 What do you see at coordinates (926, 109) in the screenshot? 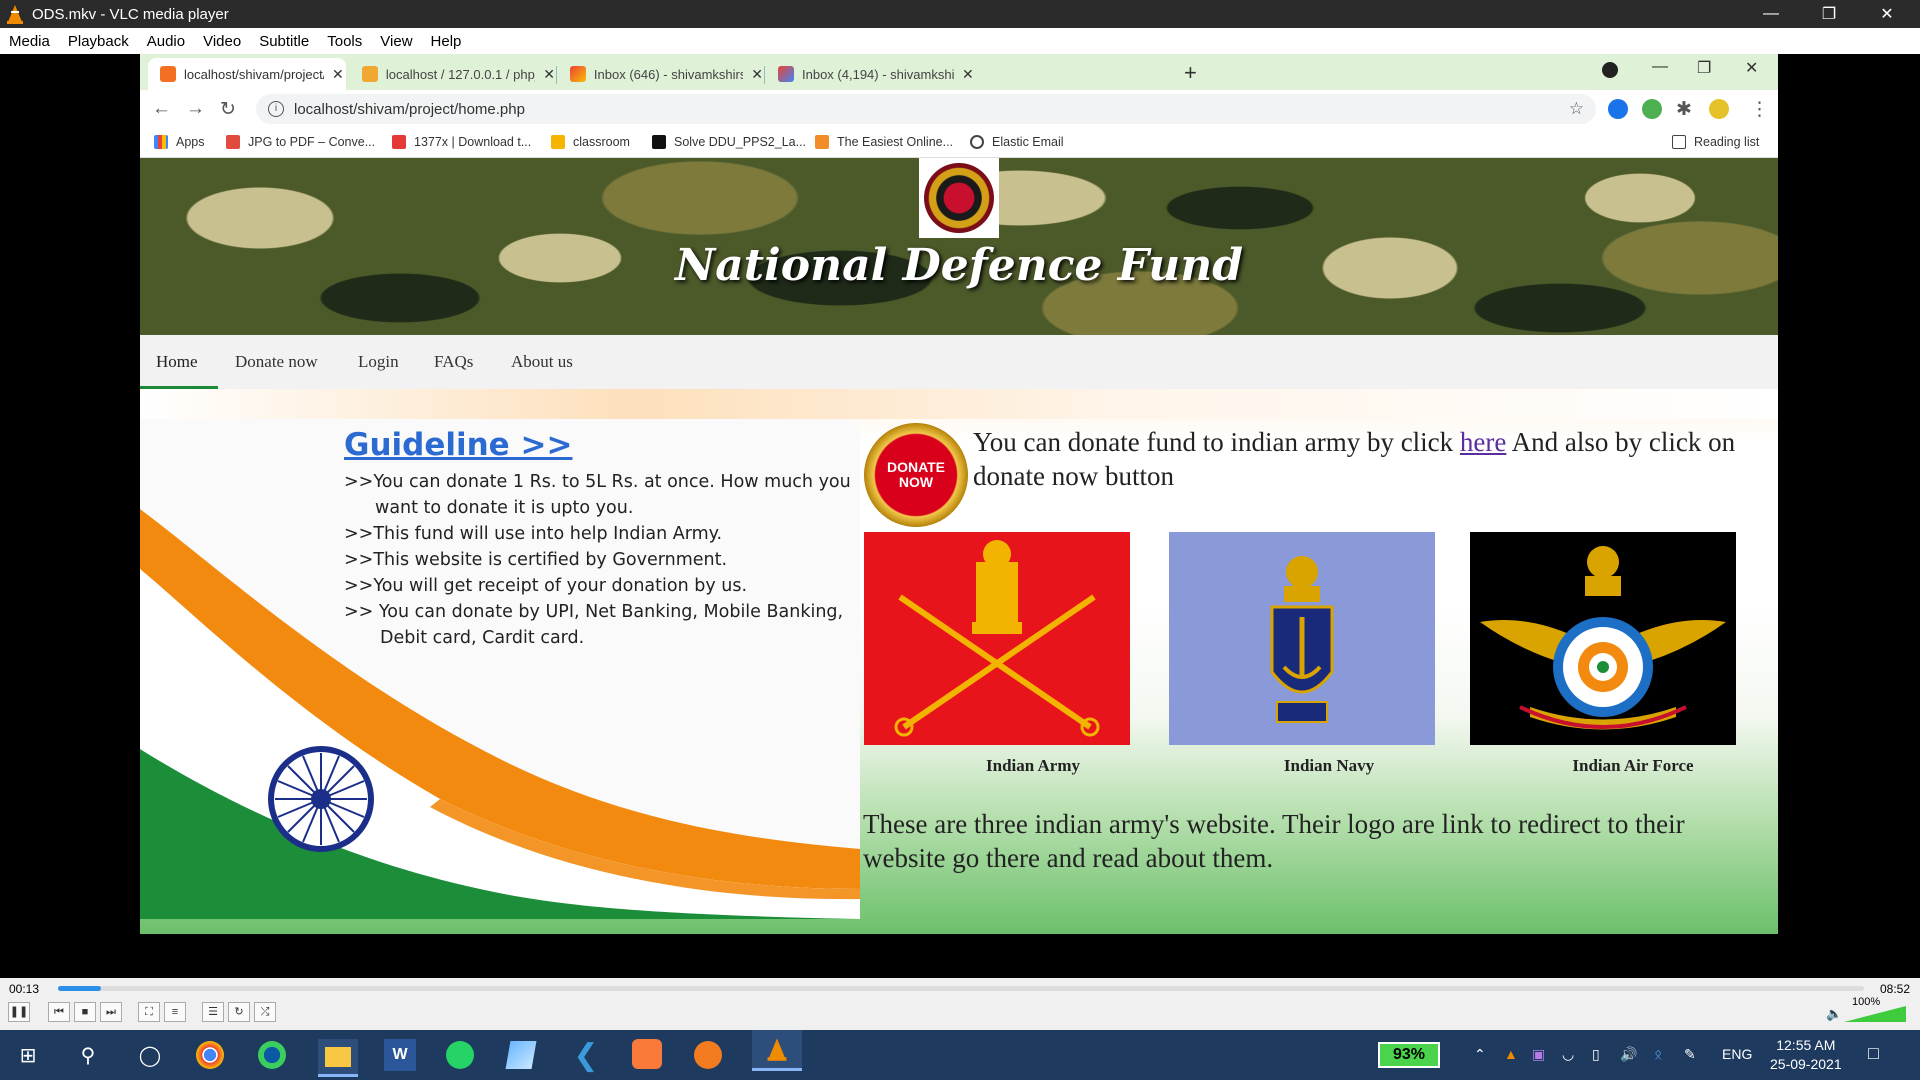
I see `address-bar: i localhost/shivam/project/home.php ☆` at bounding box center [926, 109].